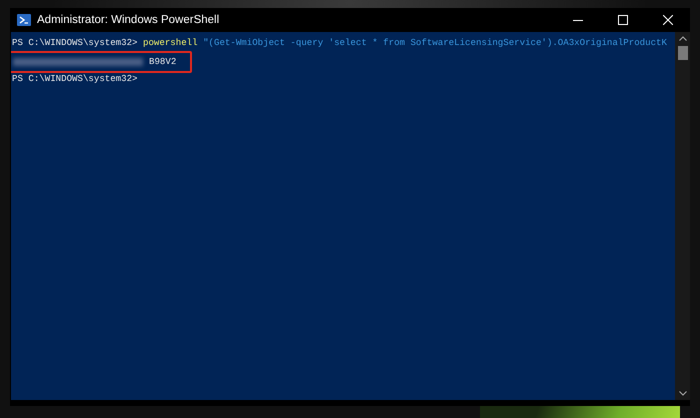  What do you see at coordinates (128, 20) in the screenshot?
I see `window-title: Administrator: Windows PowerShell` at bounding box center [128, 20].